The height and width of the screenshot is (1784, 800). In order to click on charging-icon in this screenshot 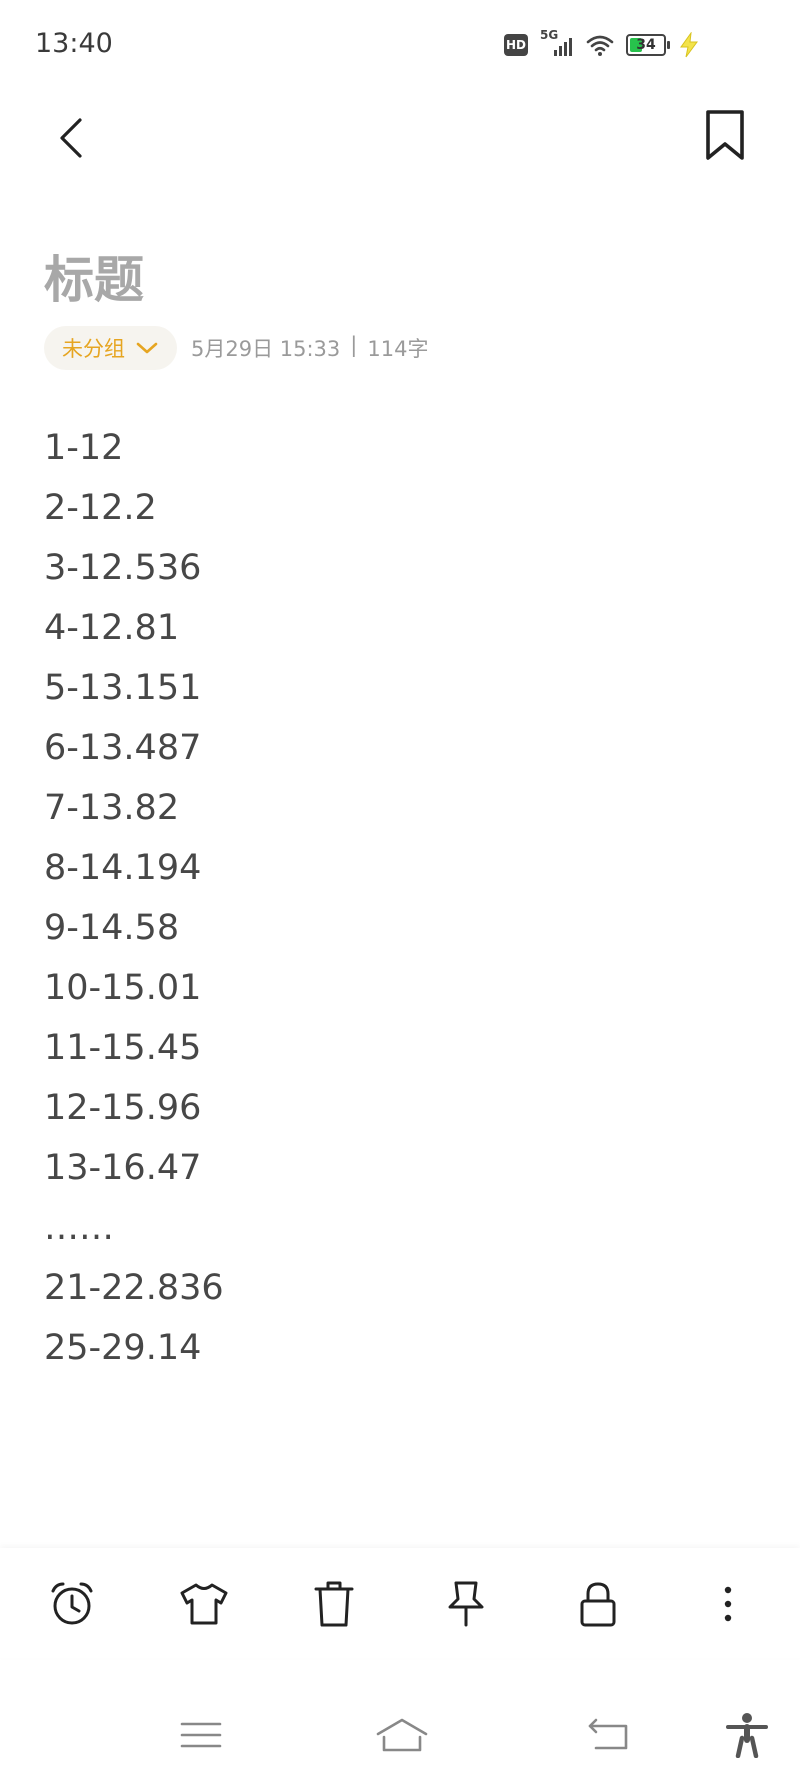, I will do `click(689, 44)`.